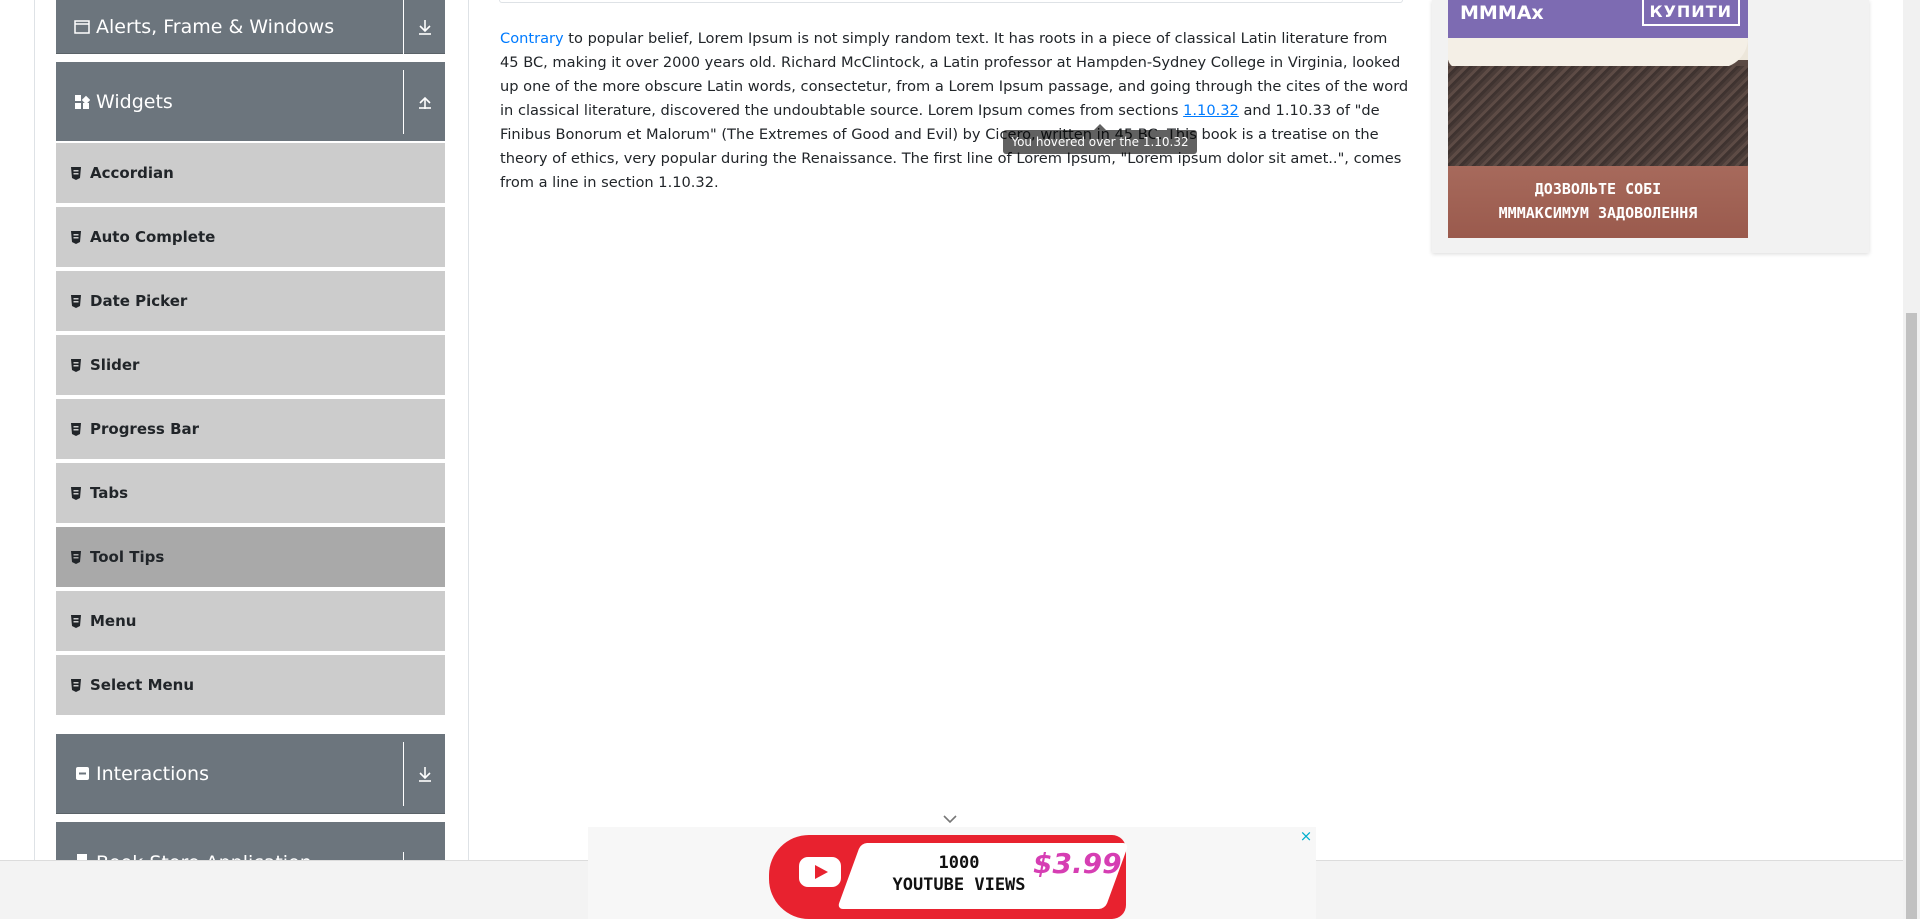 The width and height of the screenshot is (1920, 919). Describe the element at coordinates (950, 817) in the screenshot. I see `chevron-down-icon` at that location.